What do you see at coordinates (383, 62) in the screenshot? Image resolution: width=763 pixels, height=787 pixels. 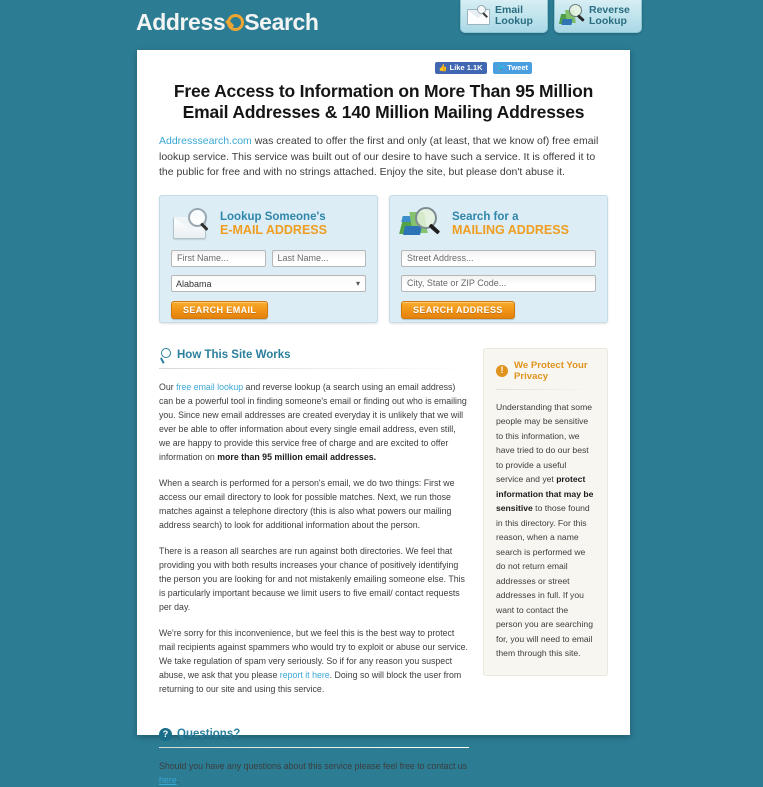 I see `social-buttons: 👍 Like 1.1K 🐦 Tweet` at bounding box center [383, 62].